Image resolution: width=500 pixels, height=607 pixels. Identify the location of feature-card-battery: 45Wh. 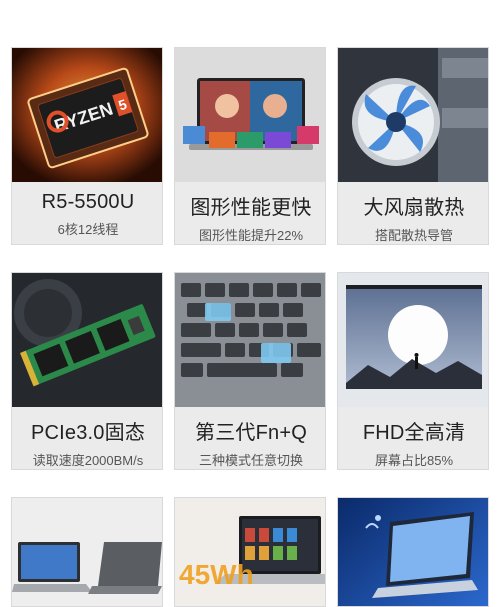
(250, 552).